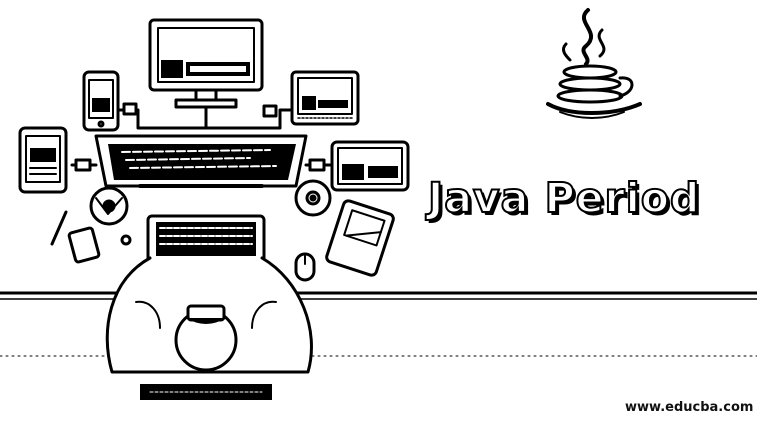 The image size is (757, 422). What do you see at coordinates (305, 267) in the screenshot?
I see `mouse-icon` at bounding box center [305, 267].